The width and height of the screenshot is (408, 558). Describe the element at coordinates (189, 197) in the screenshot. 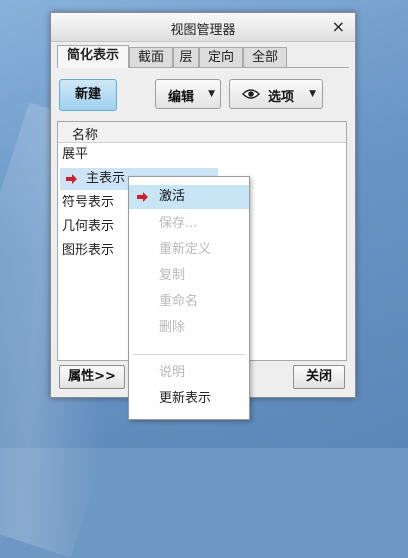

I see `menu-item-activate: 激活` at that location.